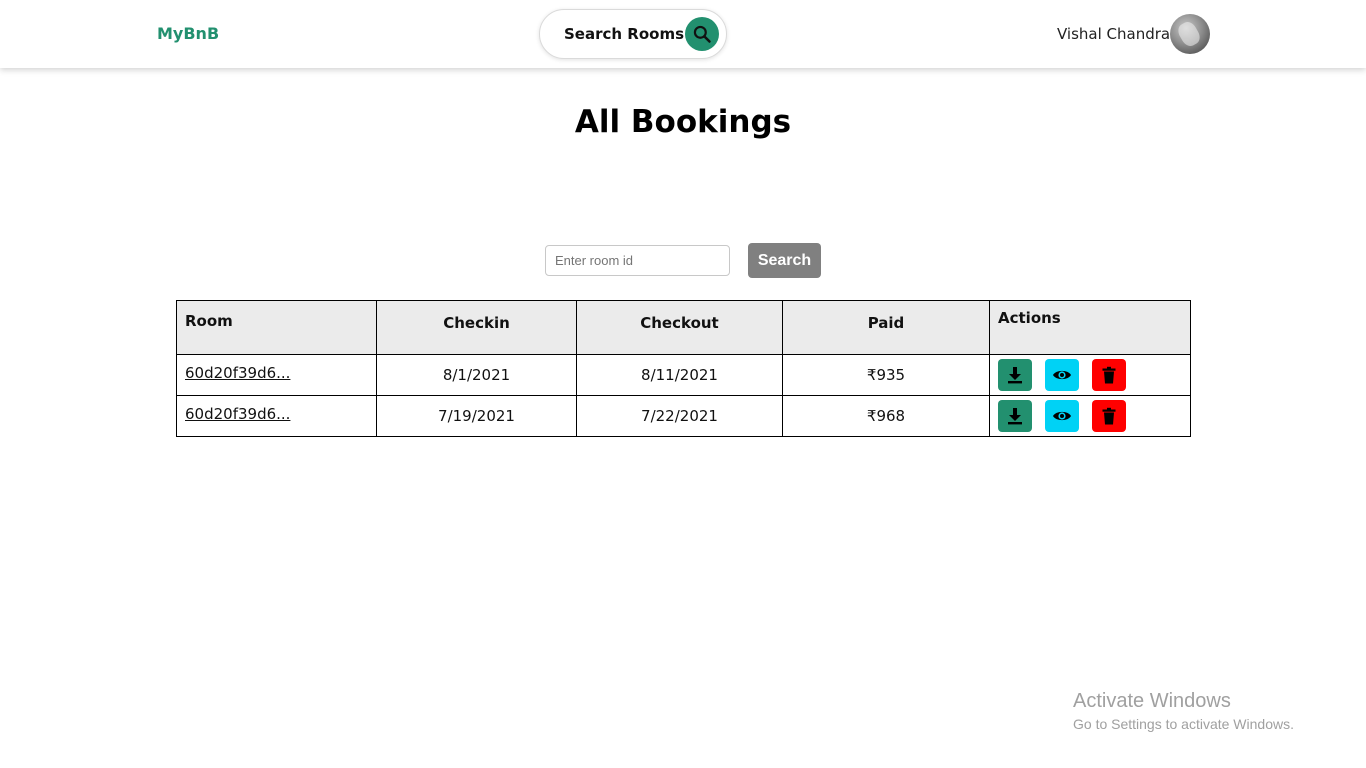 The height and width of the screenshot is (768, 1366). What do you see at coordinates (188, 33) in the screenshot?
I see `brand-logo: MyBnB` at bounding box center [188, 33].